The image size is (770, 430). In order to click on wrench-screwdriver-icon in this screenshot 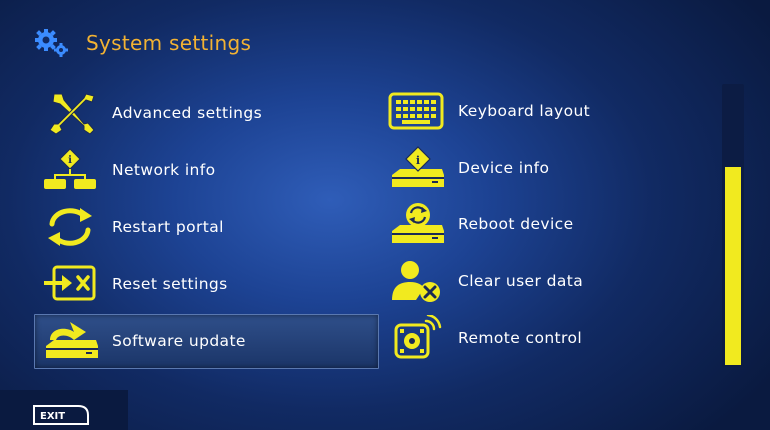, I will do `click(70, 113)`.